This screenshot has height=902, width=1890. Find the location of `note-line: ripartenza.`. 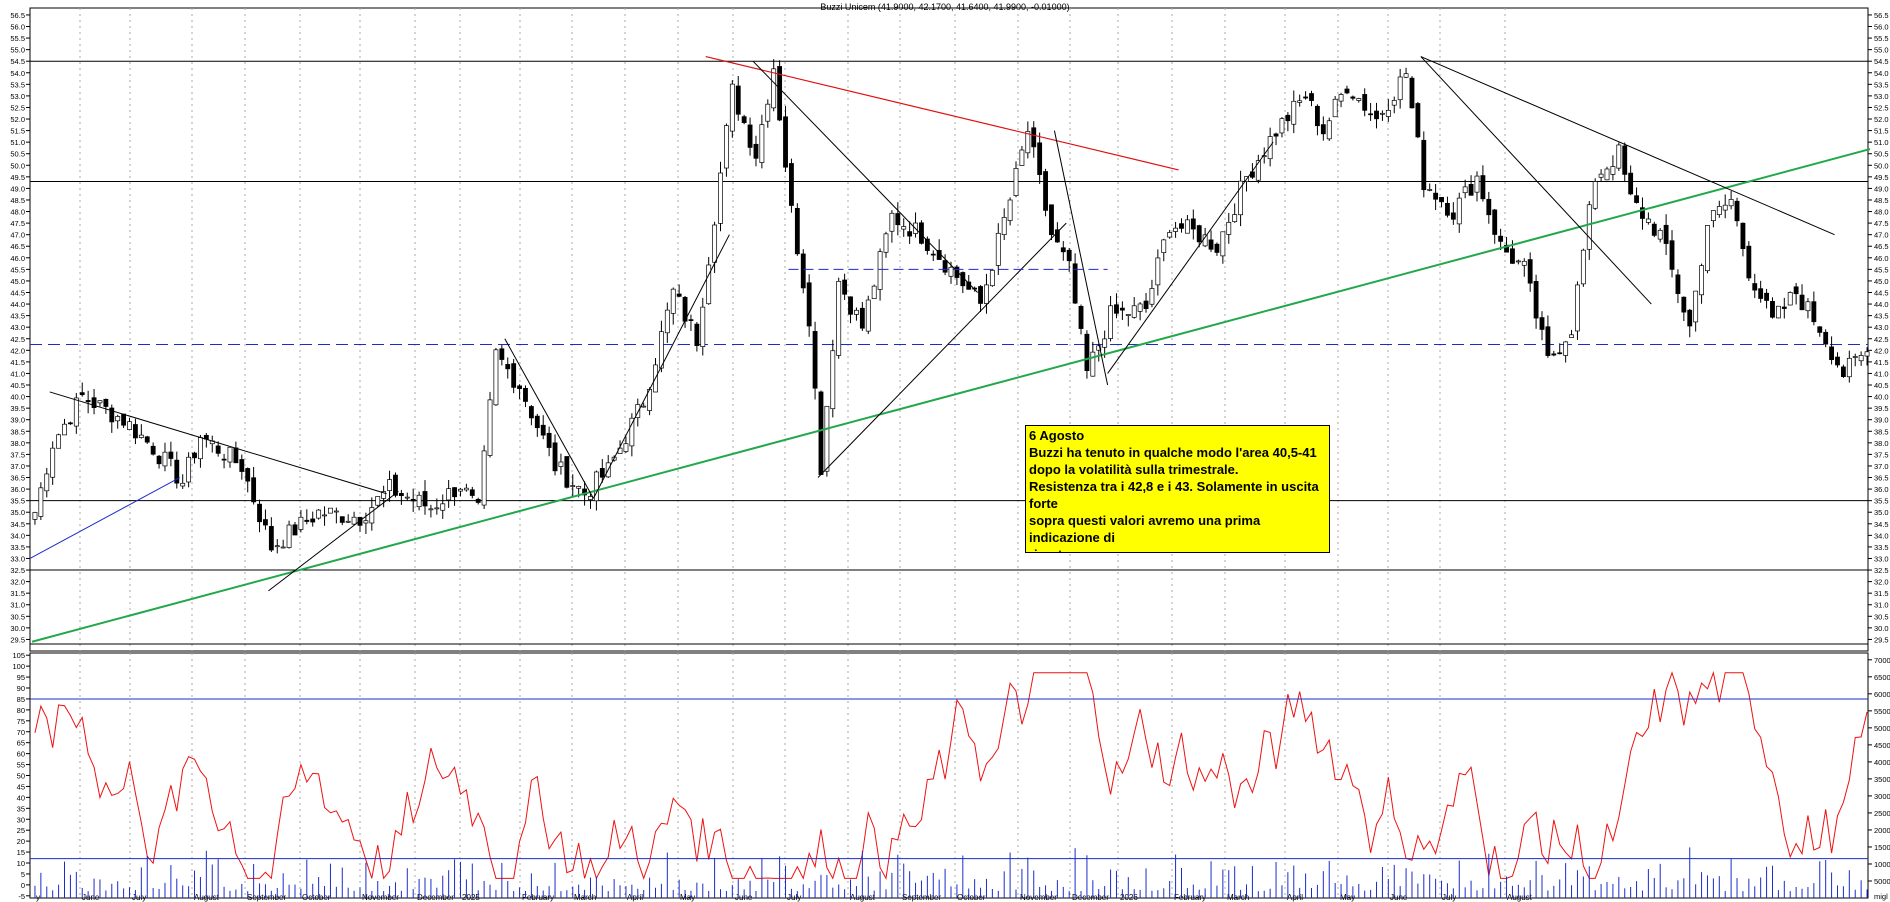

note-line: ripartenza. is located at coordinates (1177, 549).